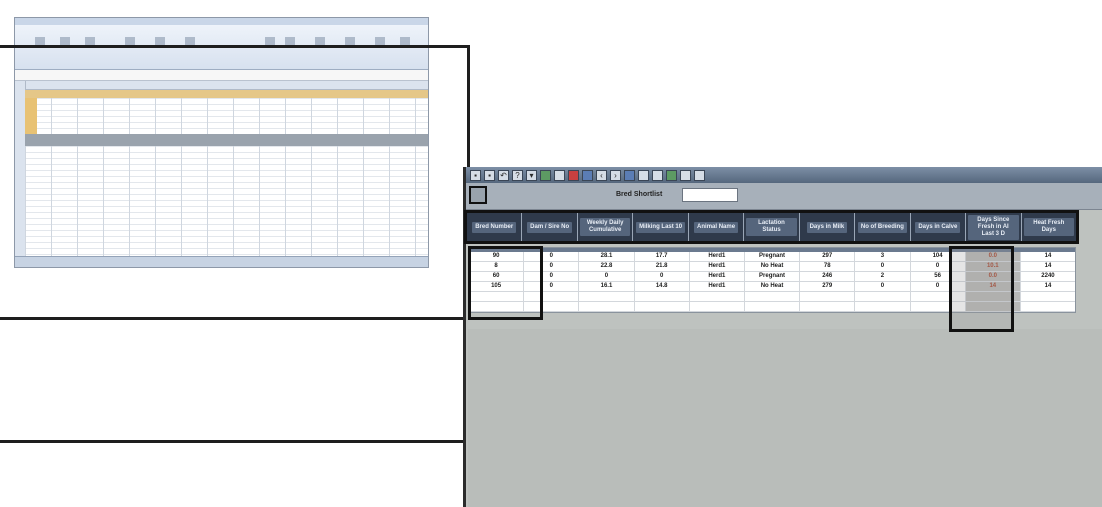  I want to click on header-label: Days Since Fresh in AI Last 3 D, so click(993, 227).